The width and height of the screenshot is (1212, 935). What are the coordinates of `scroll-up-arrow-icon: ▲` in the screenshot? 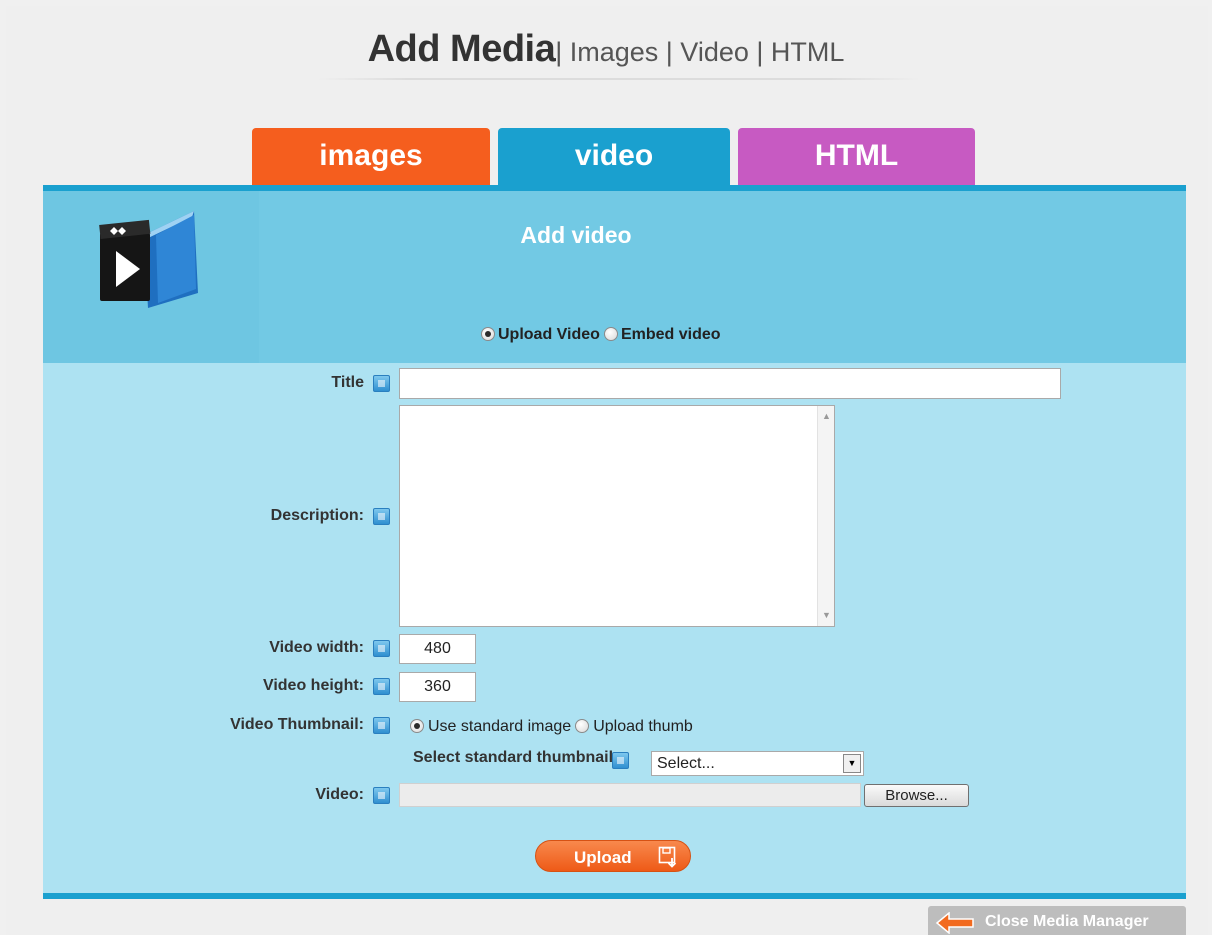 It's located at (826, 416).